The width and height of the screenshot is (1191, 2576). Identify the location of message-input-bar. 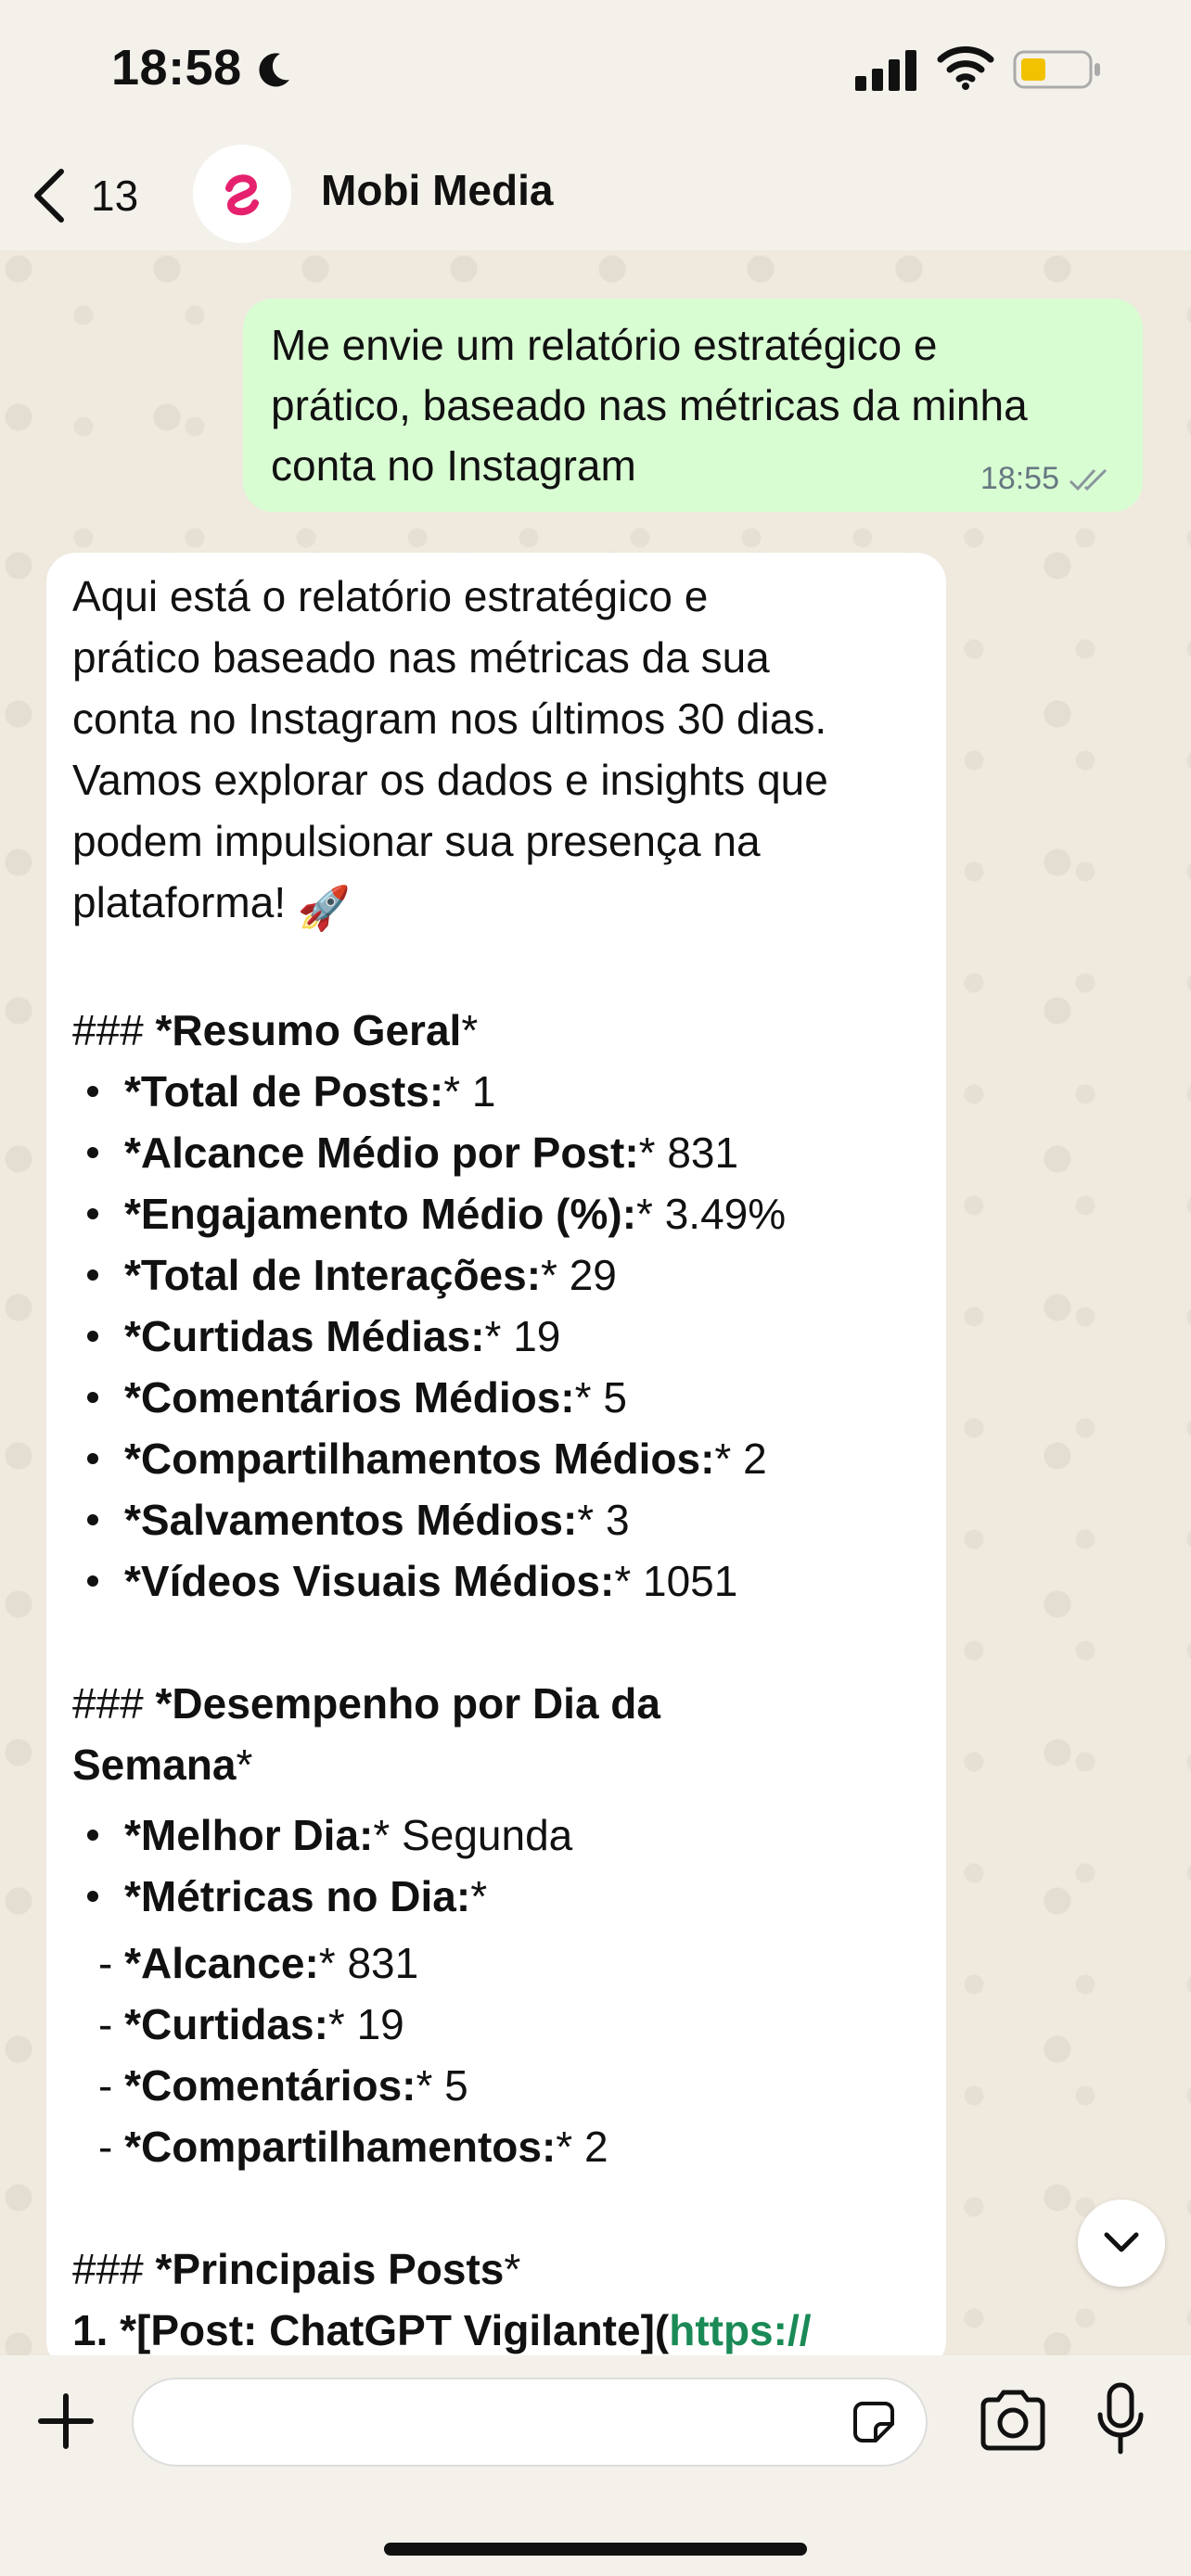
(595, 2465).